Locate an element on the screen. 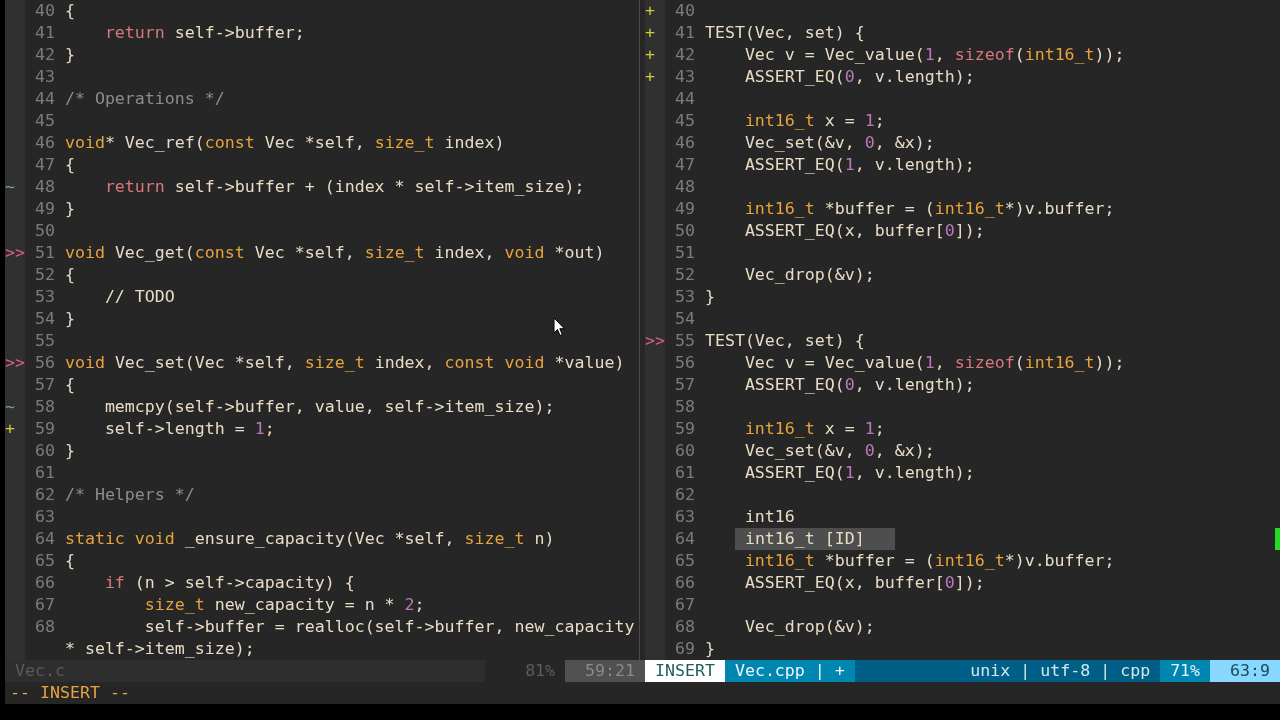  line-number: 56 is located at coordinates (684, 363).